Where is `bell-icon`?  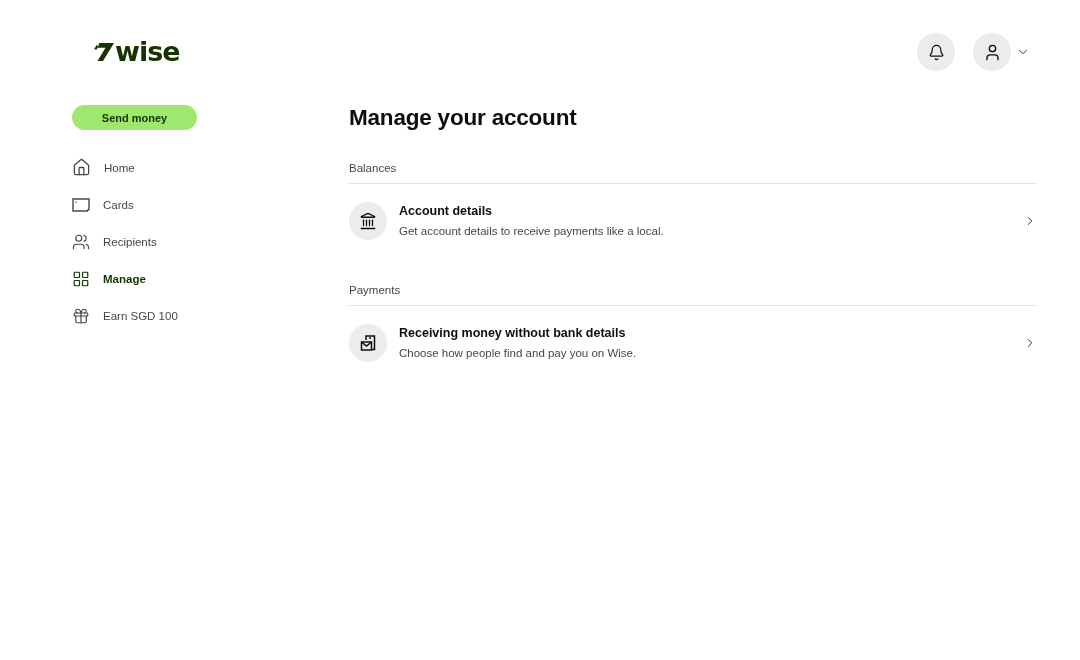 bell-icon is located at coordinates (936, 52).